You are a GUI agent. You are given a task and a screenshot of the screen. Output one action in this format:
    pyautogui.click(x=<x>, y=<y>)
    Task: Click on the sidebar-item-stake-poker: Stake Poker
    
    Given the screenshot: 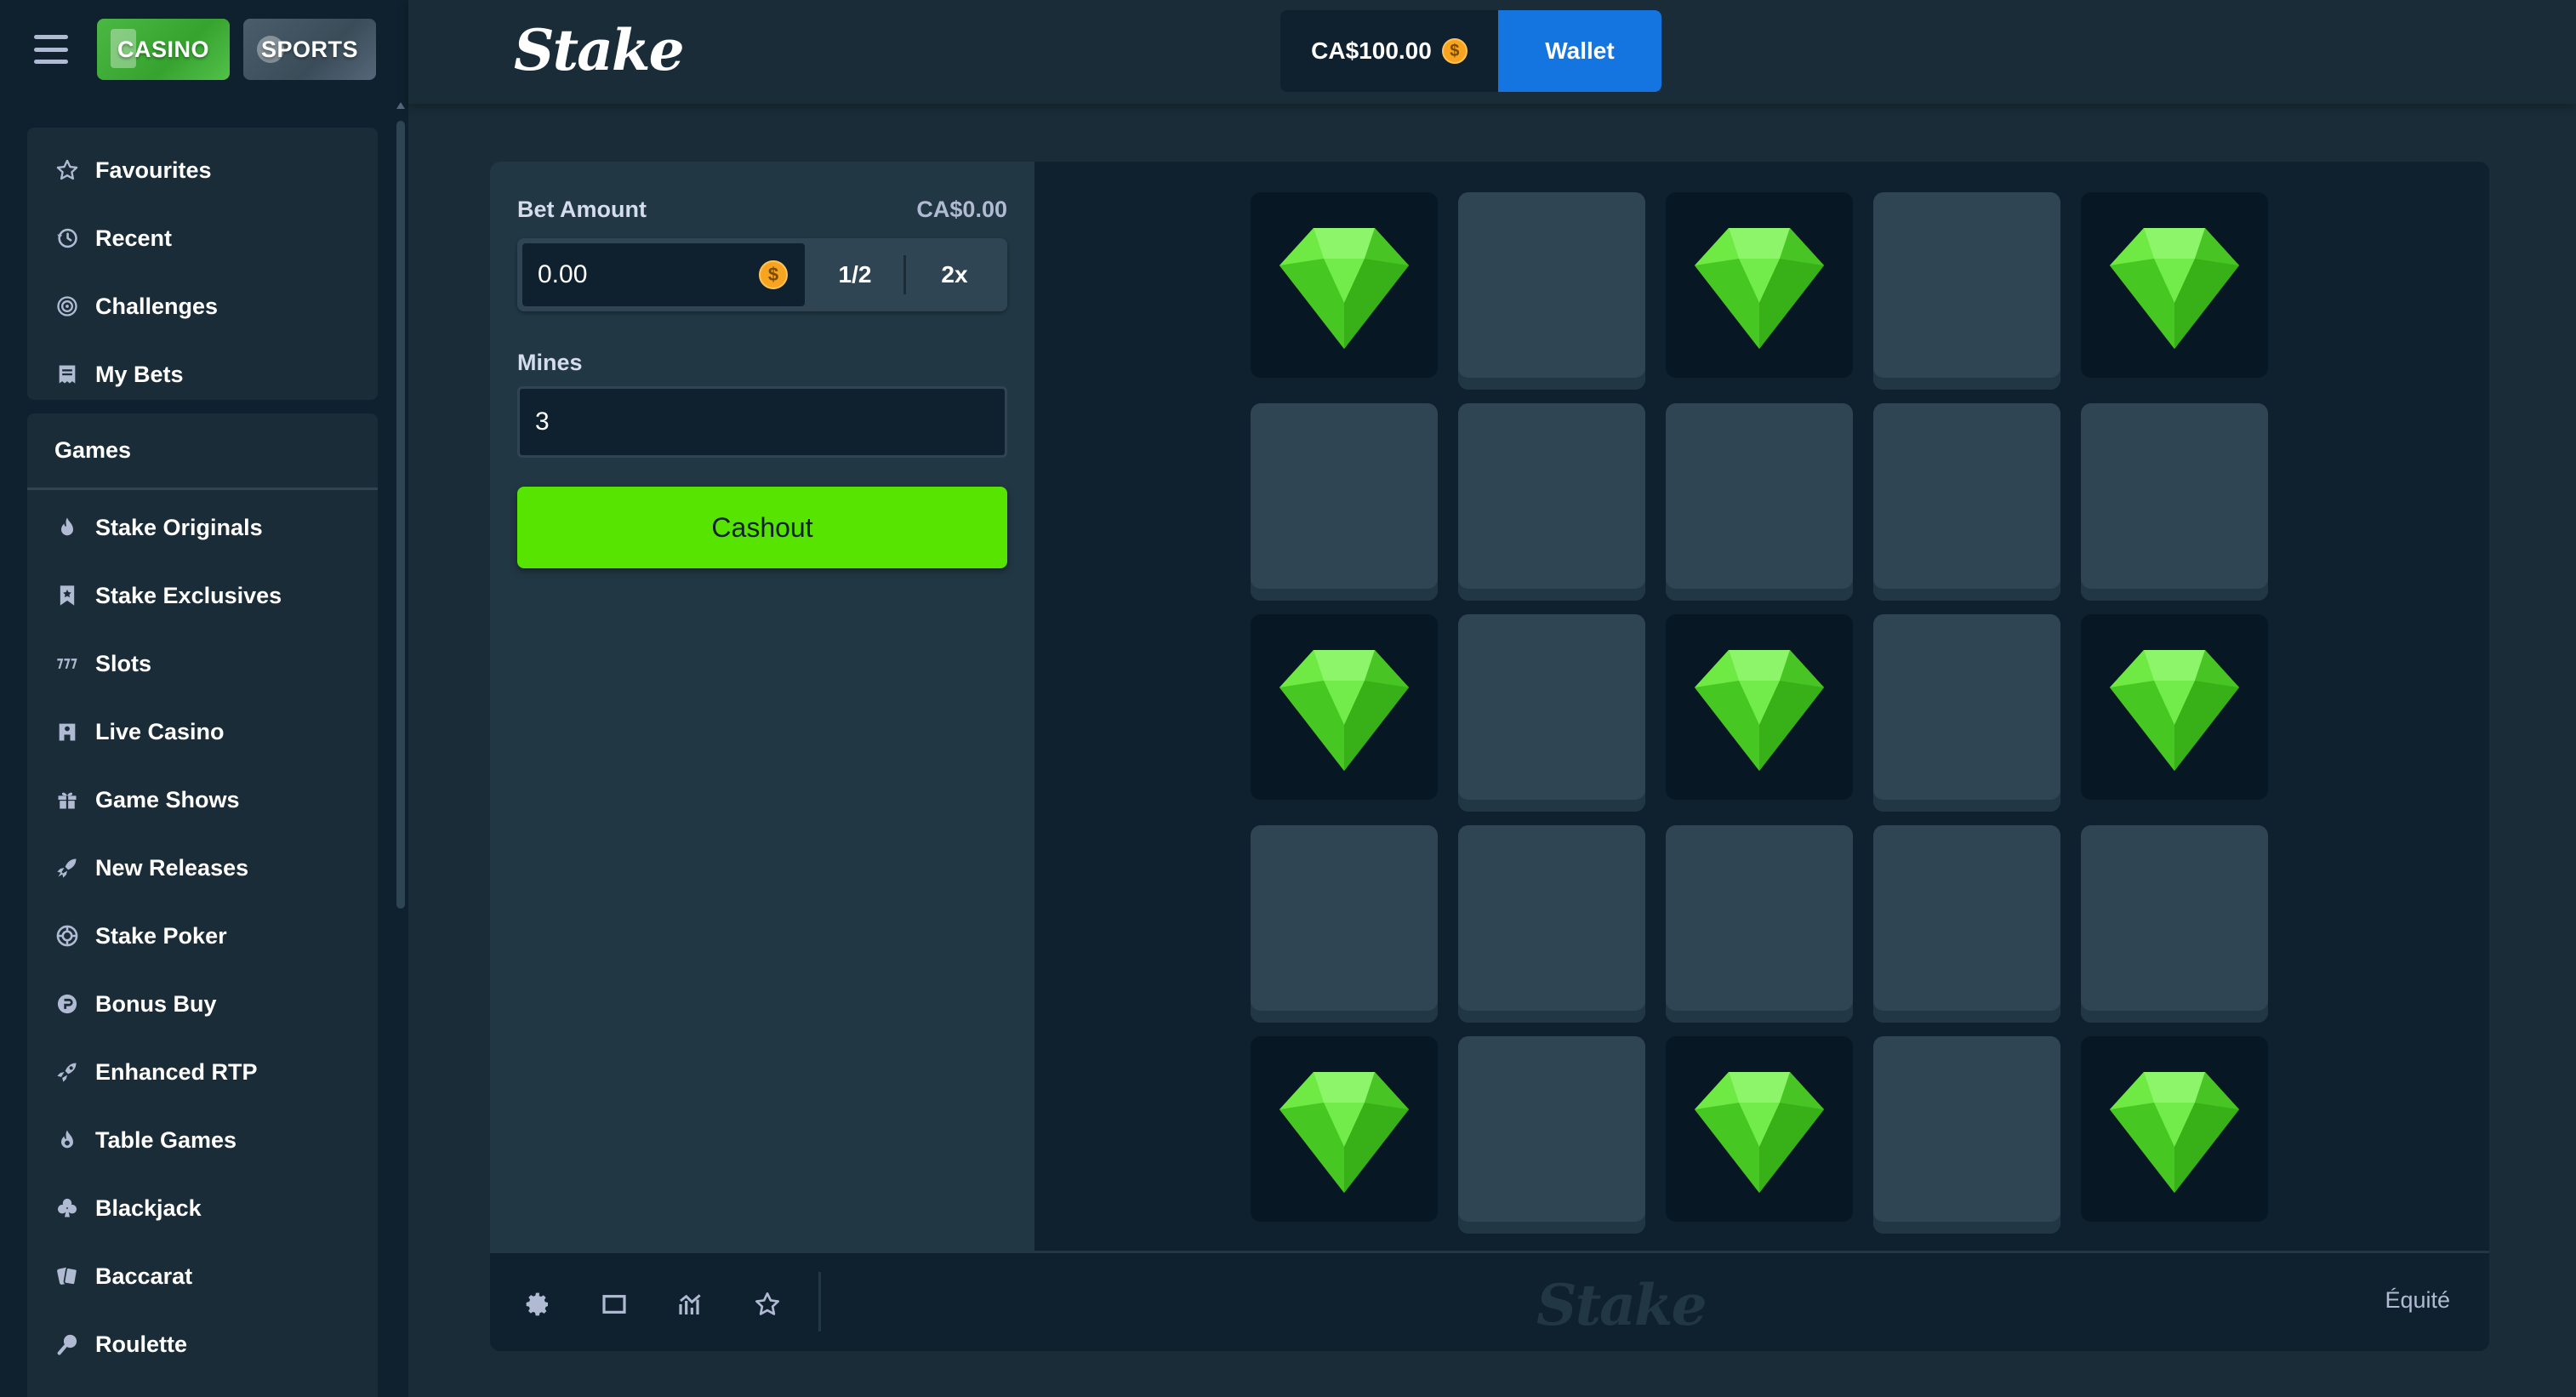 What is the action you would take?
    pyautogui.click(x=203, y=936)
    